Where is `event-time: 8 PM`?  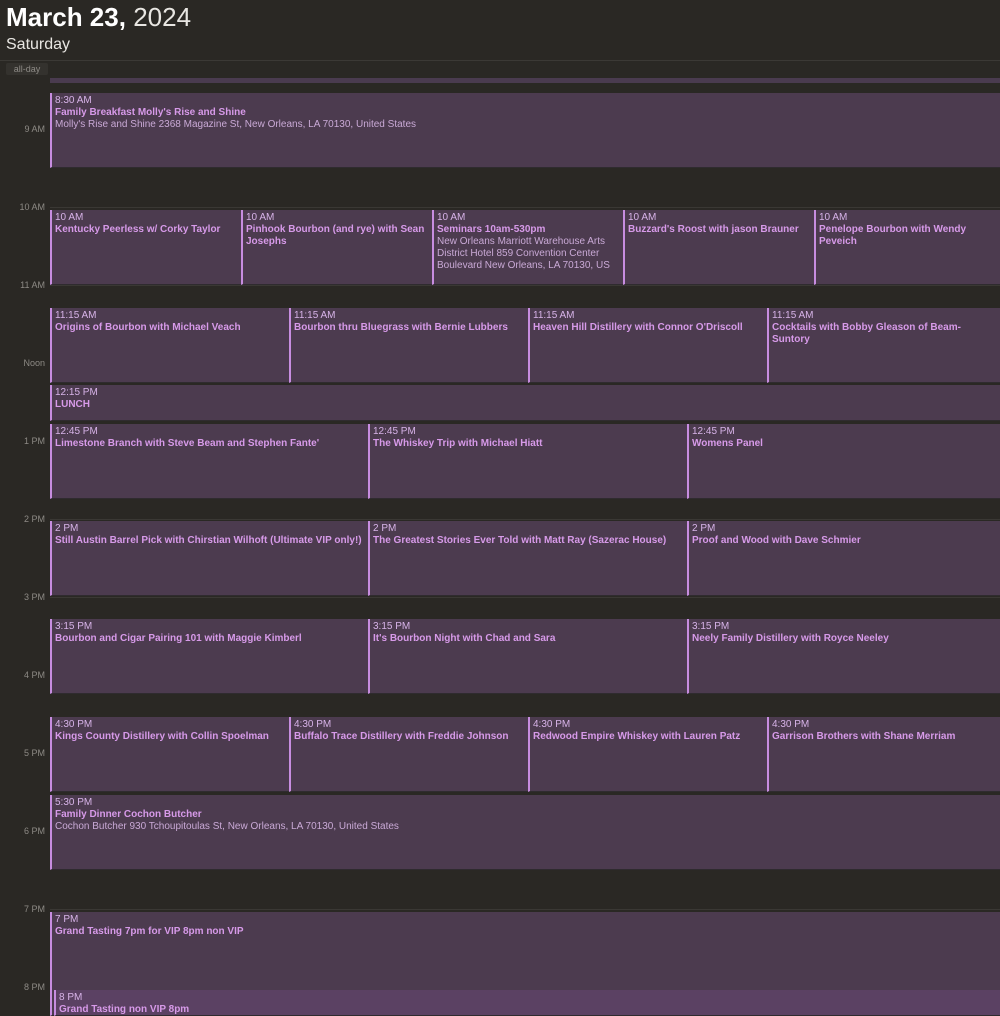
event-time: 8 PM is located at coordinates (71, 997).